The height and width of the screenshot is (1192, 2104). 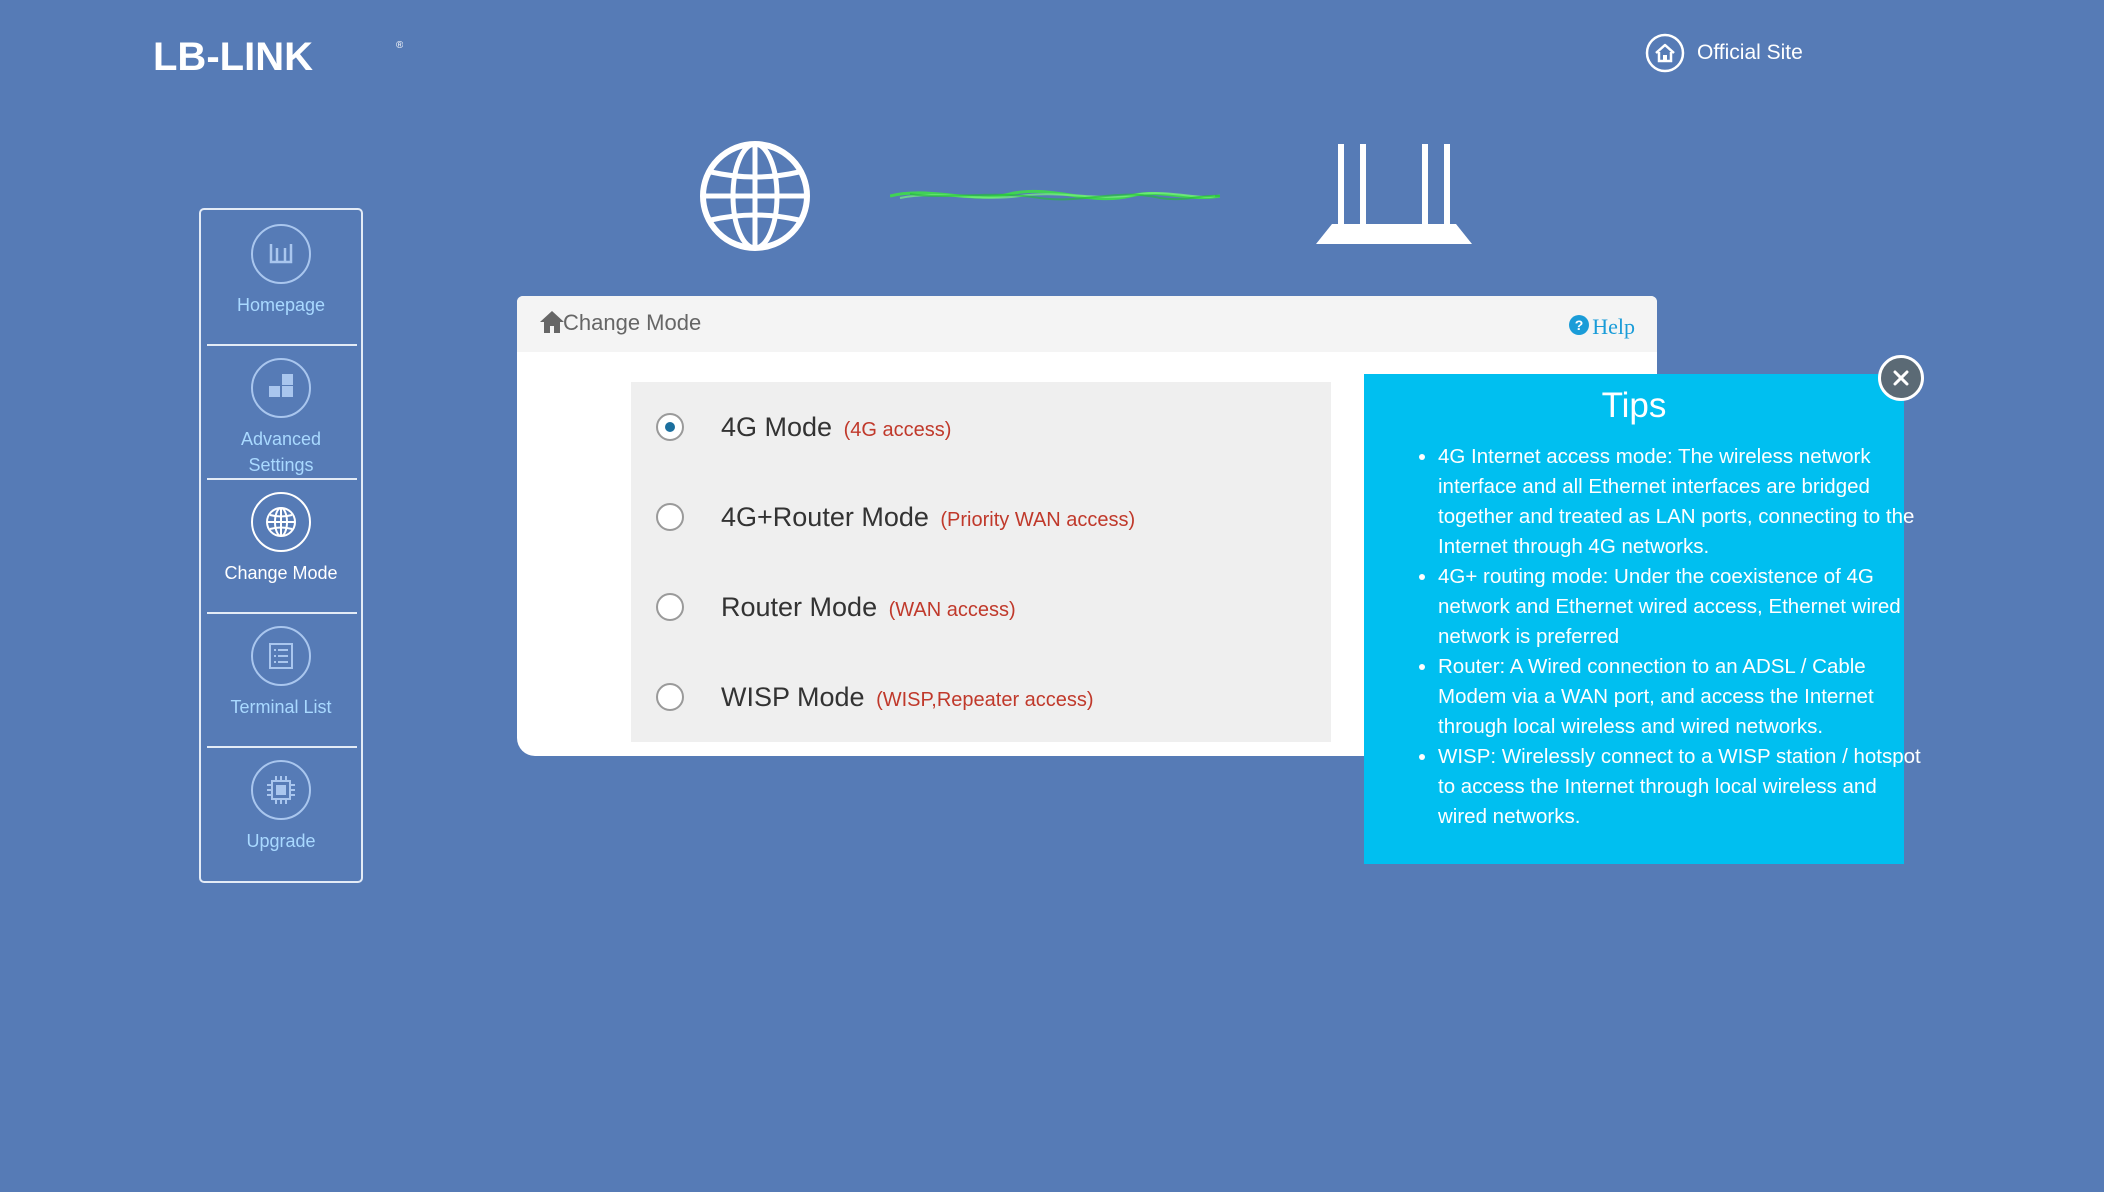 I want to click on sidebar-item-terminal-list: Terminal List, so click(x=281, y=679).